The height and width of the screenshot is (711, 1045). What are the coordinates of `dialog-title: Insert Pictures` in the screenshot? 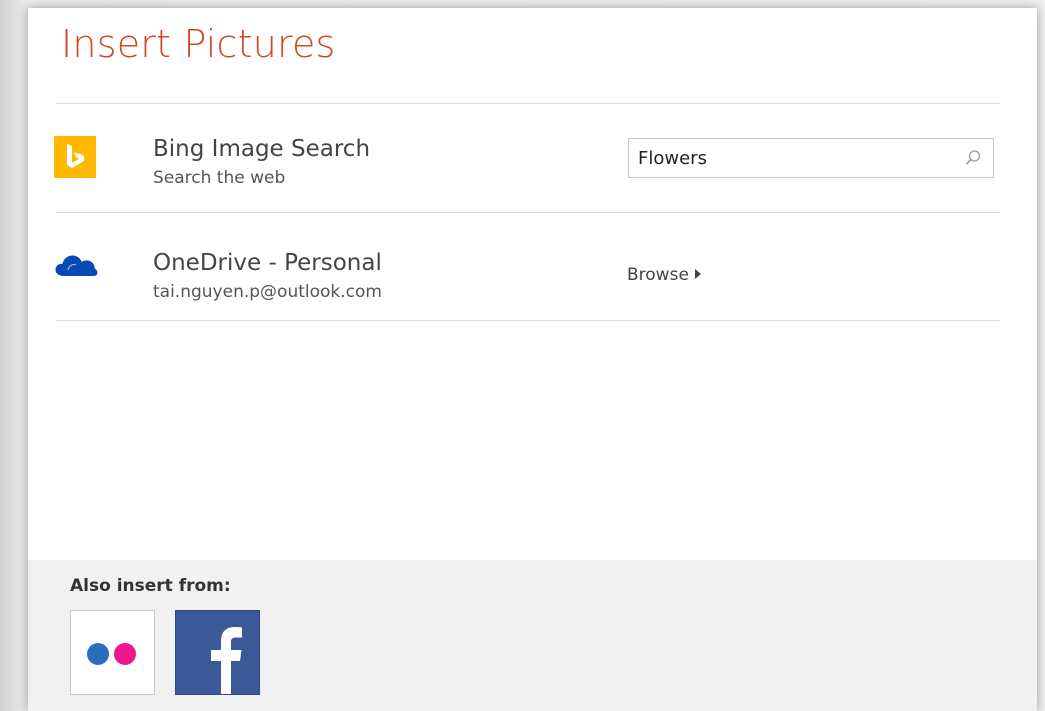 It's located at (198, 44).